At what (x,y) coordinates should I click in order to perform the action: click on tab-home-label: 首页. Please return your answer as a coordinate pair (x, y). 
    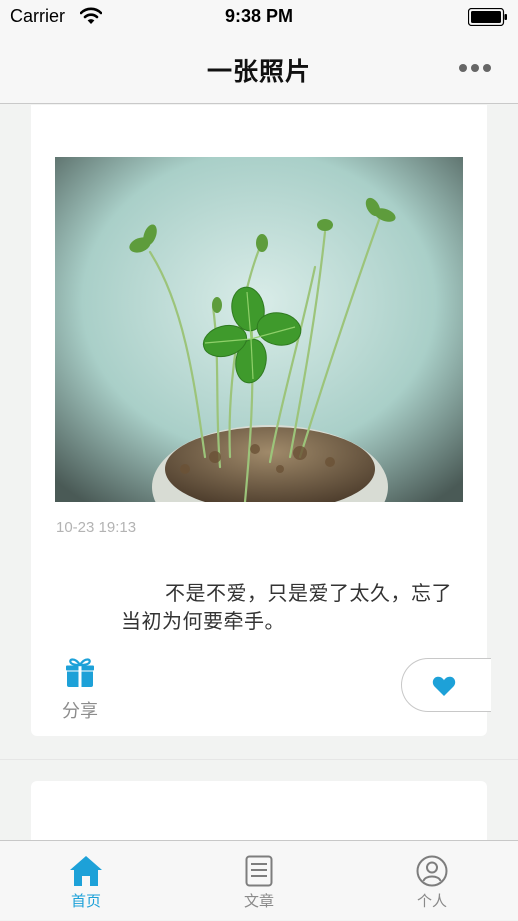
    Looking at the image, I should click on (85, 901).